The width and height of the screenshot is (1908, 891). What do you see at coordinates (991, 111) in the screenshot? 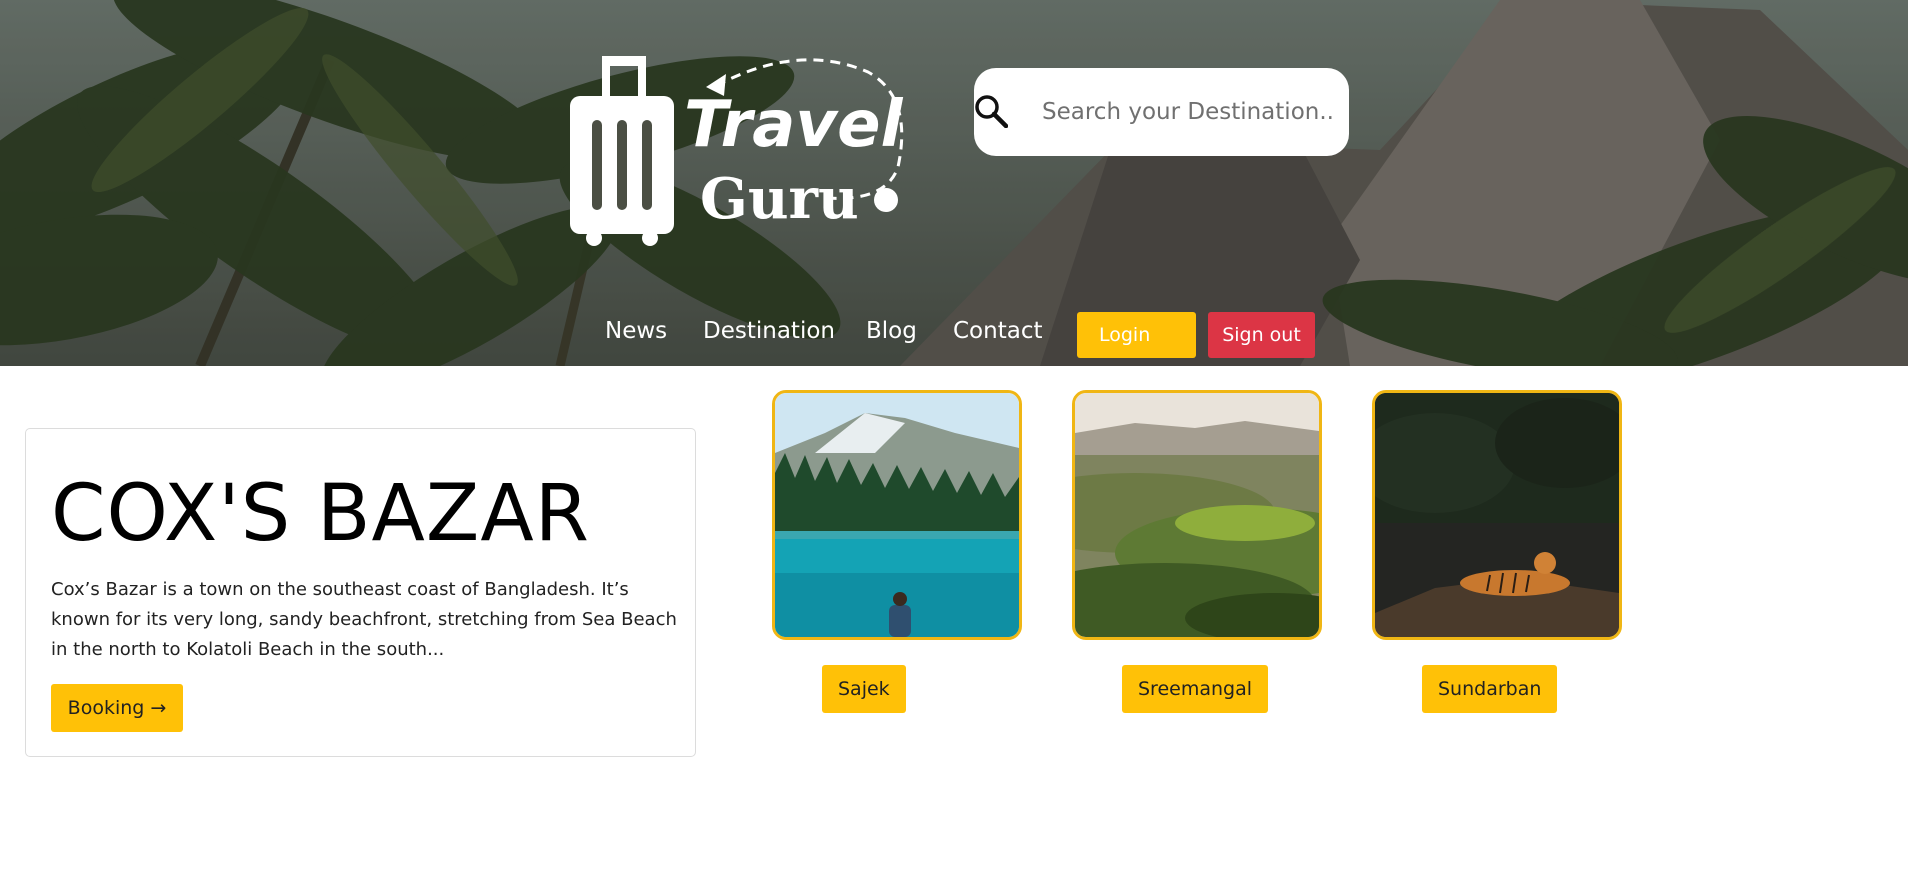
I see `search-icon` at bounding box center [991, 111].